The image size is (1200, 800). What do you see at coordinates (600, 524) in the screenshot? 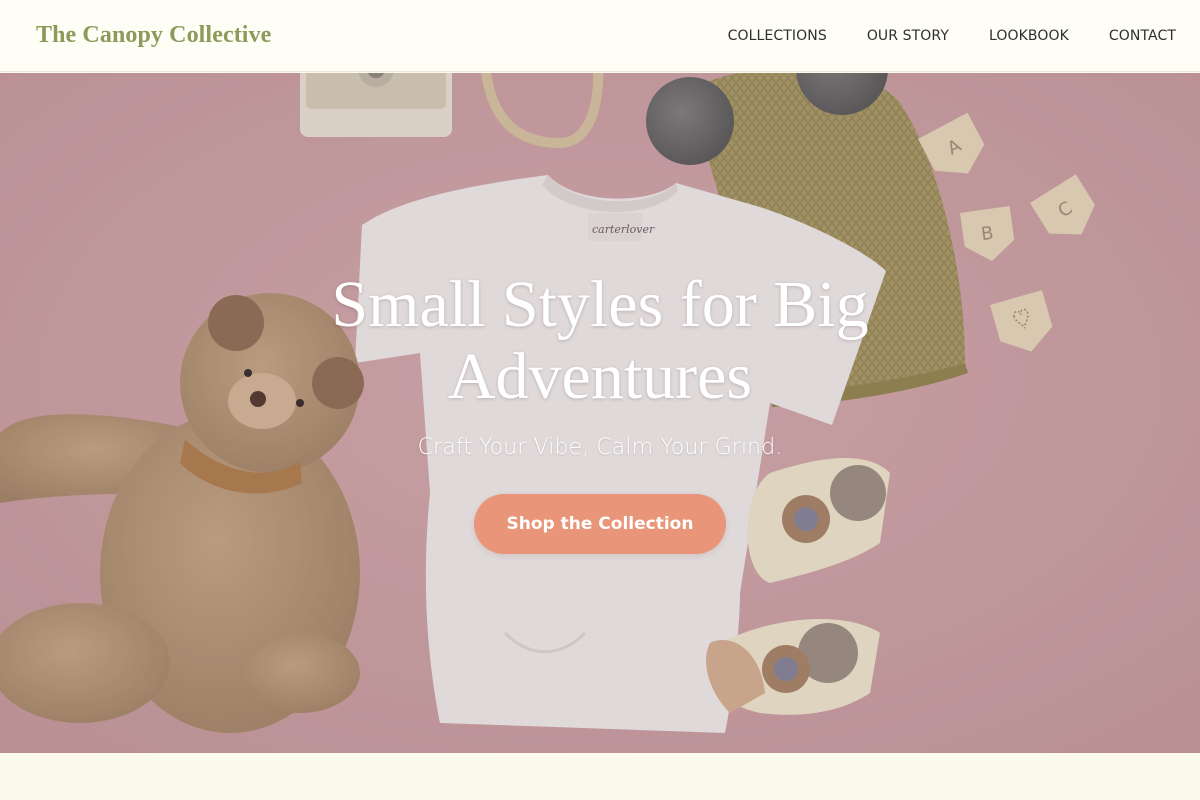
I see `shop-collection-button: Shop the Collection` at bounding box center [600, 524].